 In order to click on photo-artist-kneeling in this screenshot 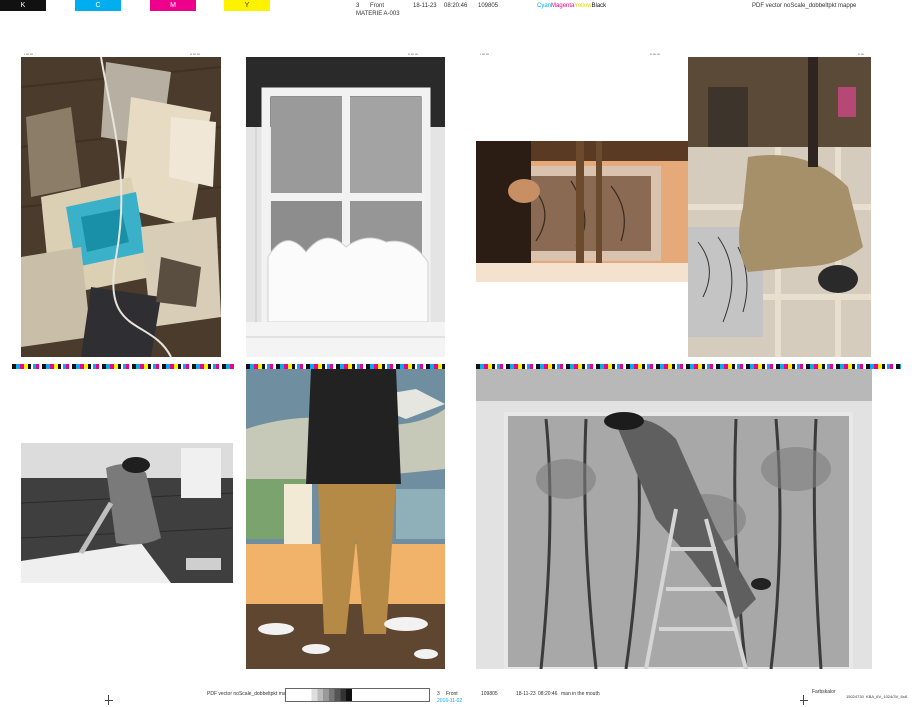, I will do `click(127, 513)`.